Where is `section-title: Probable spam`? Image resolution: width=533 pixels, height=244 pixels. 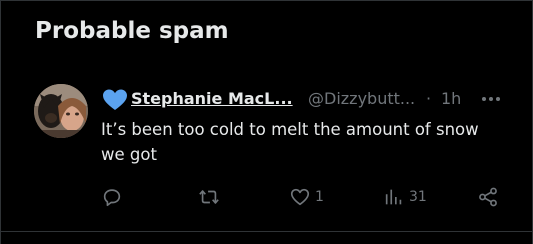
section-title: Probable spam is located at coordinates (132, 31).